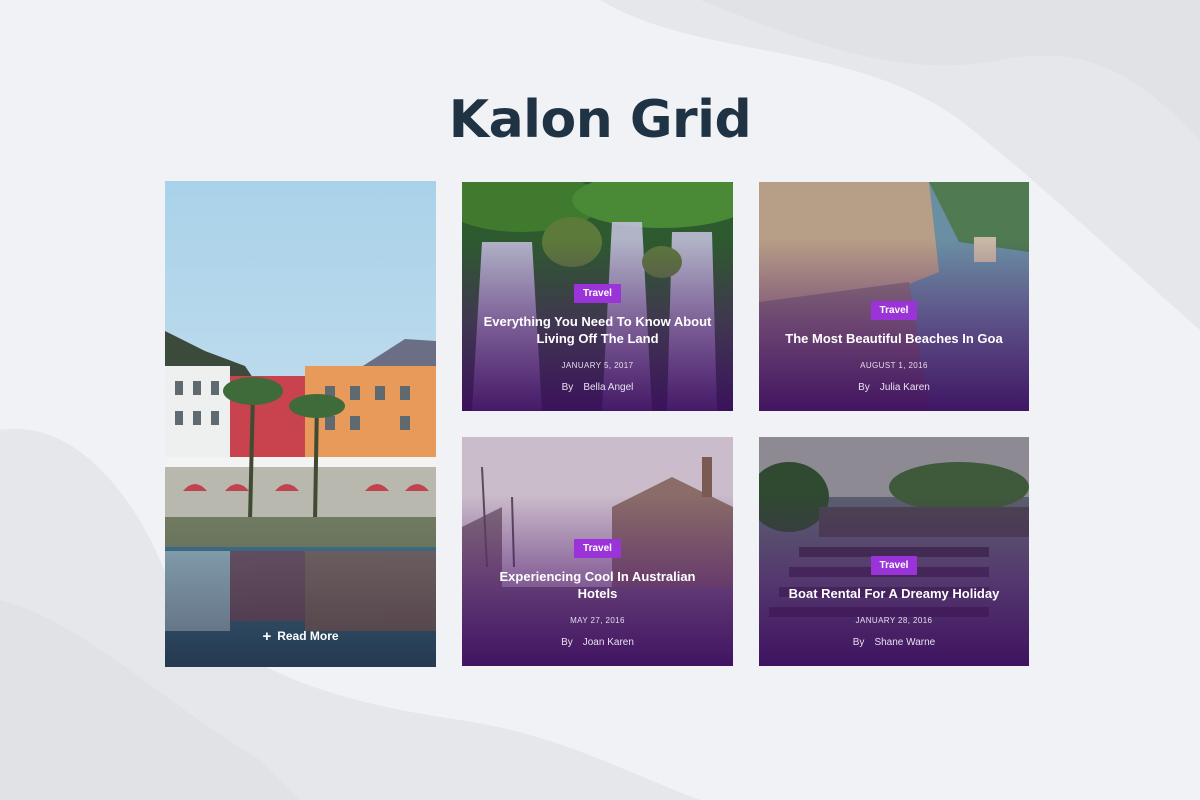 The image size is (1200, 800). I want to click on image-overlay, so click(300, 424).